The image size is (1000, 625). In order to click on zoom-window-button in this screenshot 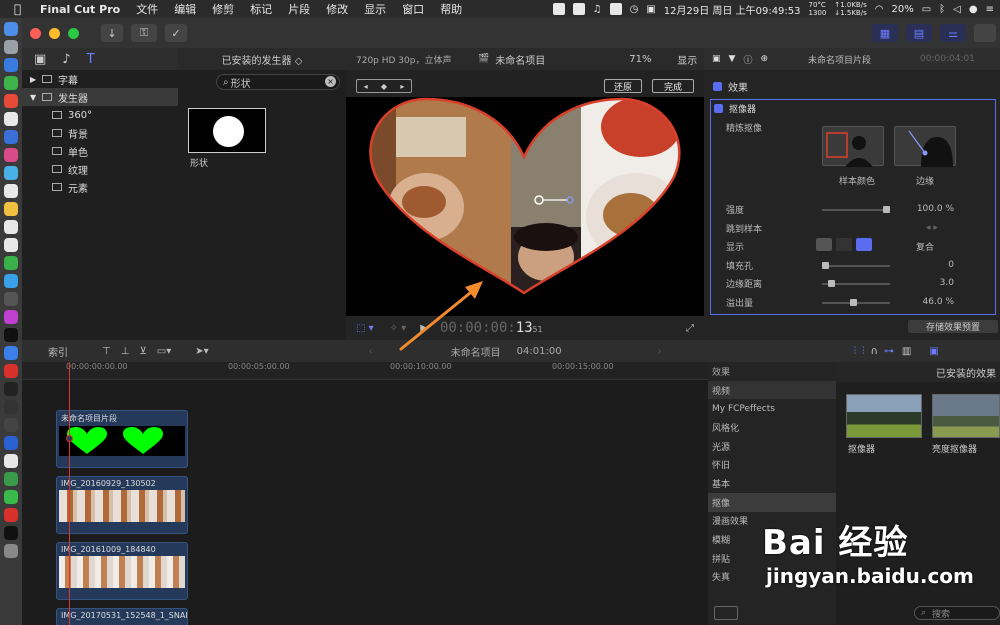, I will do `click(73, 33)`.